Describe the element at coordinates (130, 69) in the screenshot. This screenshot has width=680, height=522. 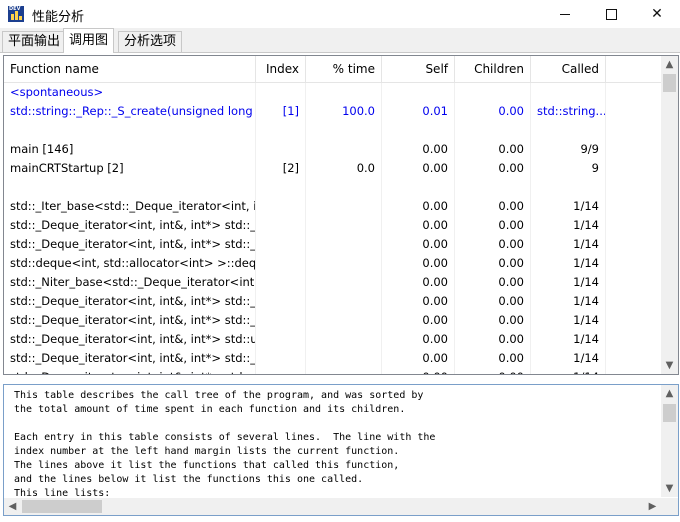
I see `column-header-function-name: Function name` at that location.